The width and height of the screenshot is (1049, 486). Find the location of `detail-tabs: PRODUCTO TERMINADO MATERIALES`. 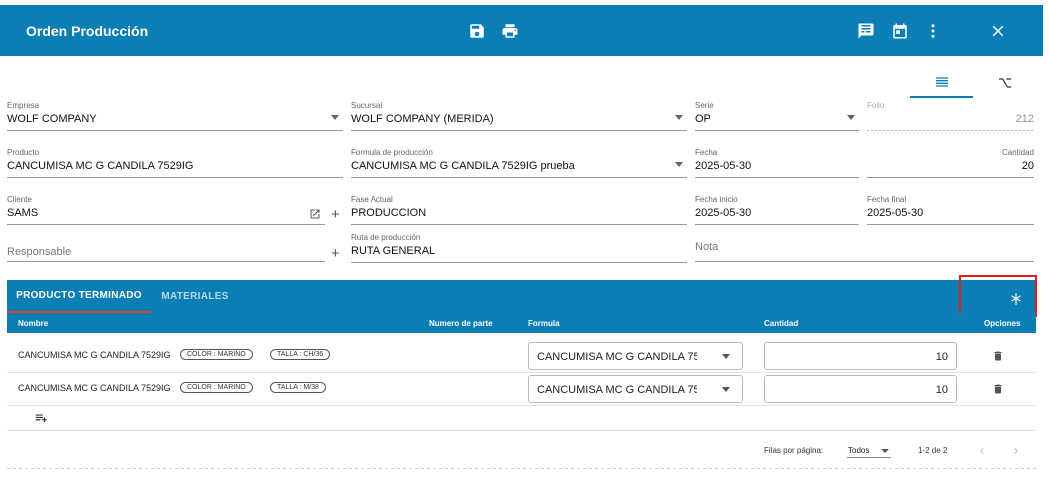

detail-tabs: PRODUCTO TERMINADO MATERIALES is located at coordinates (521, 296).